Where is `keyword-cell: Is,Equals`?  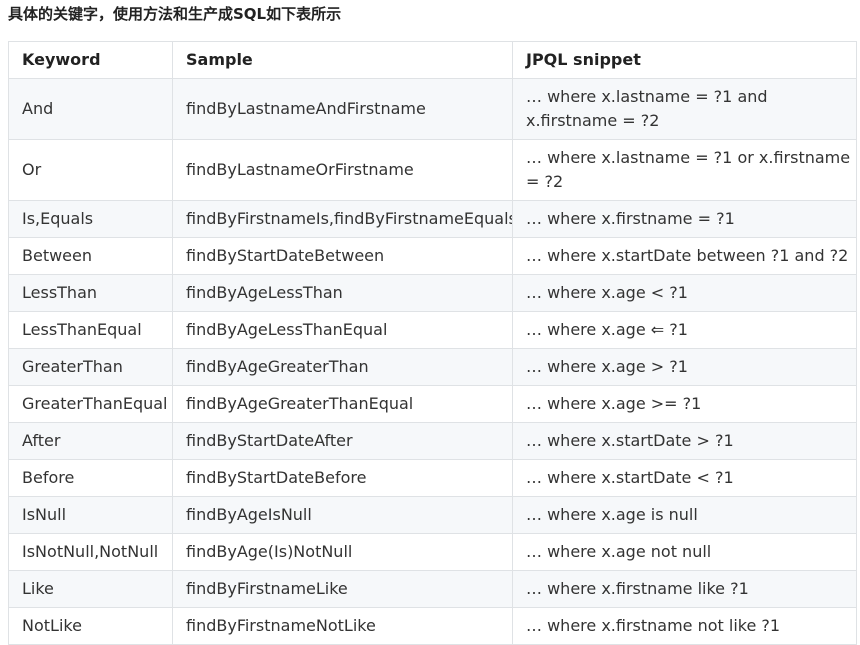 keyword-cell: Is,Equals is located at coordinates (90, 219).